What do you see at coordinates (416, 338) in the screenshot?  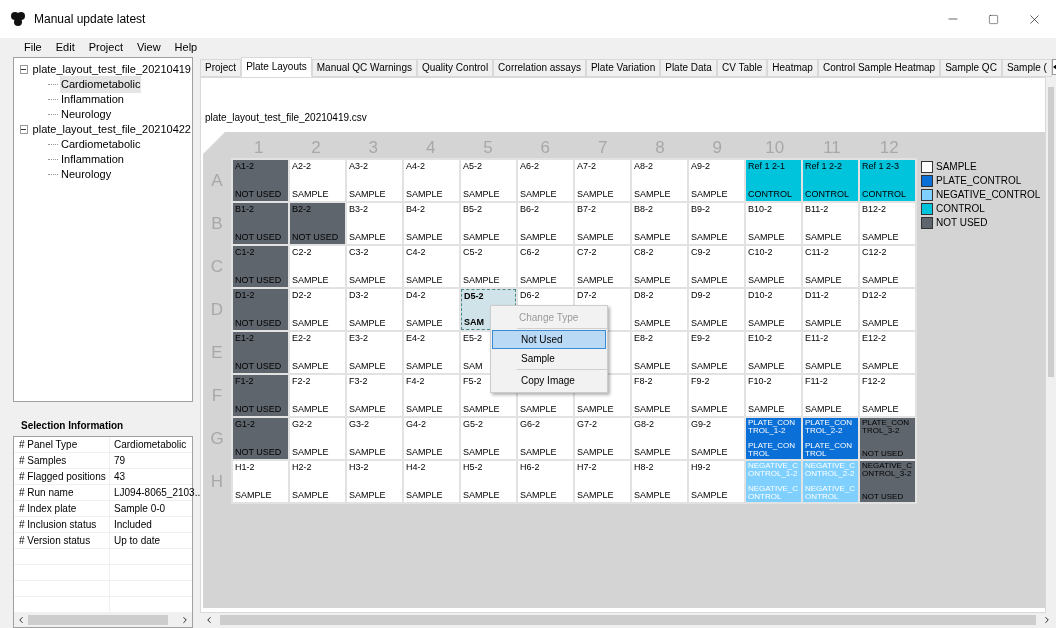 I see `well-id: E4-2` at bounding box center [416, 338].